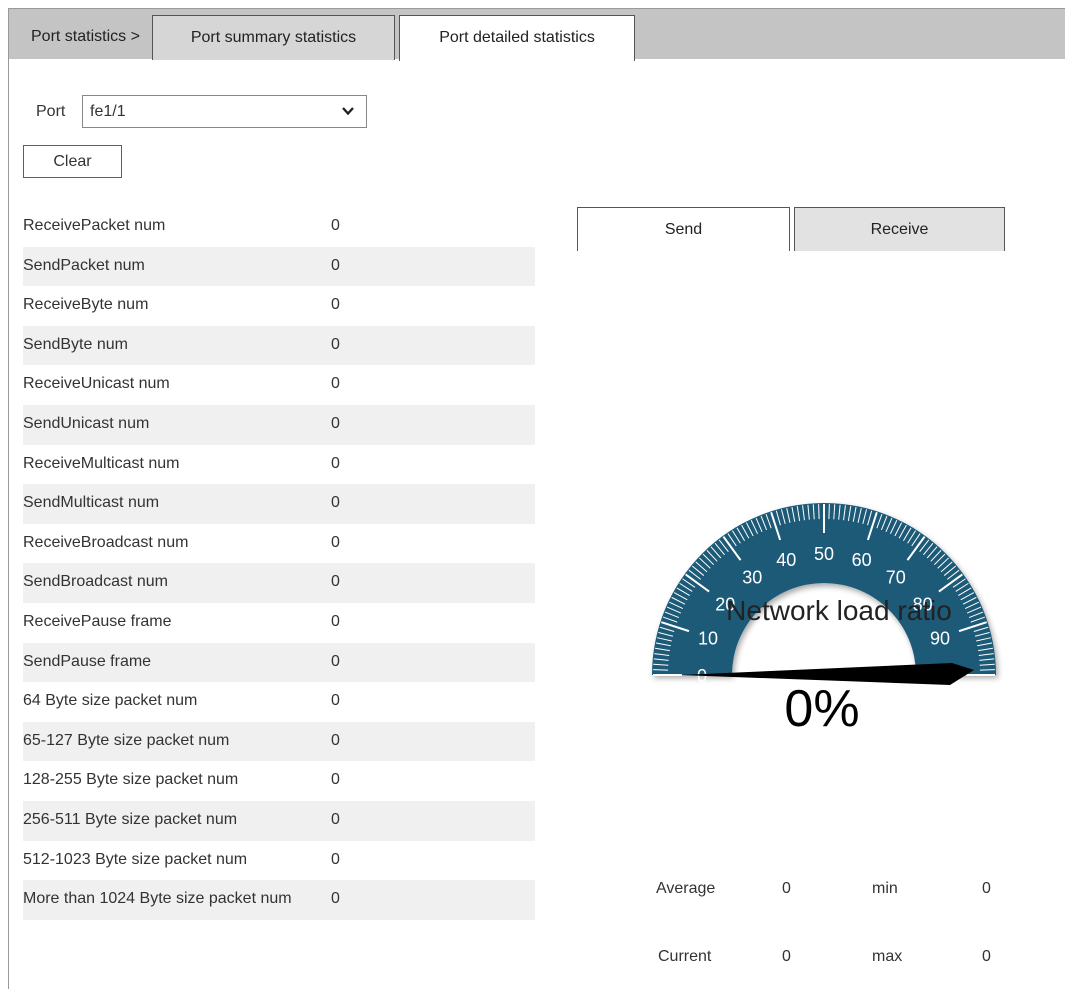 This screenshot has height=989, width=1065. What do you see at coordinates (97, 621) in the screenshot?
I see `stat-label: ReceivePause frame` at bounding box center [97, 621].